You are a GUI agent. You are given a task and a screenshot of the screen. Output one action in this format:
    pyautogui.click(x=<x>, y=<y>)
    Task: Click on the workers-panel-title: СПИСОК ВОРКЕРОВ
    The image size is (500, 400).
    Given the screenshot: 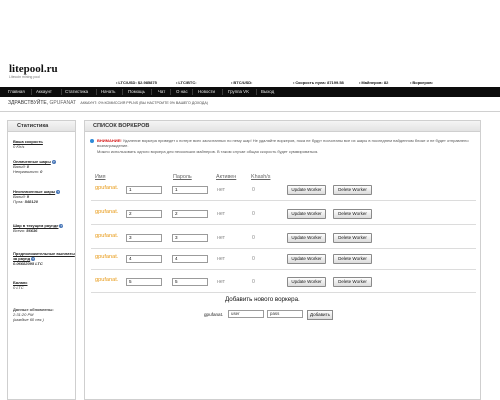 What is the action you would take?
    pyautogui.click(x=282, y=126)
    